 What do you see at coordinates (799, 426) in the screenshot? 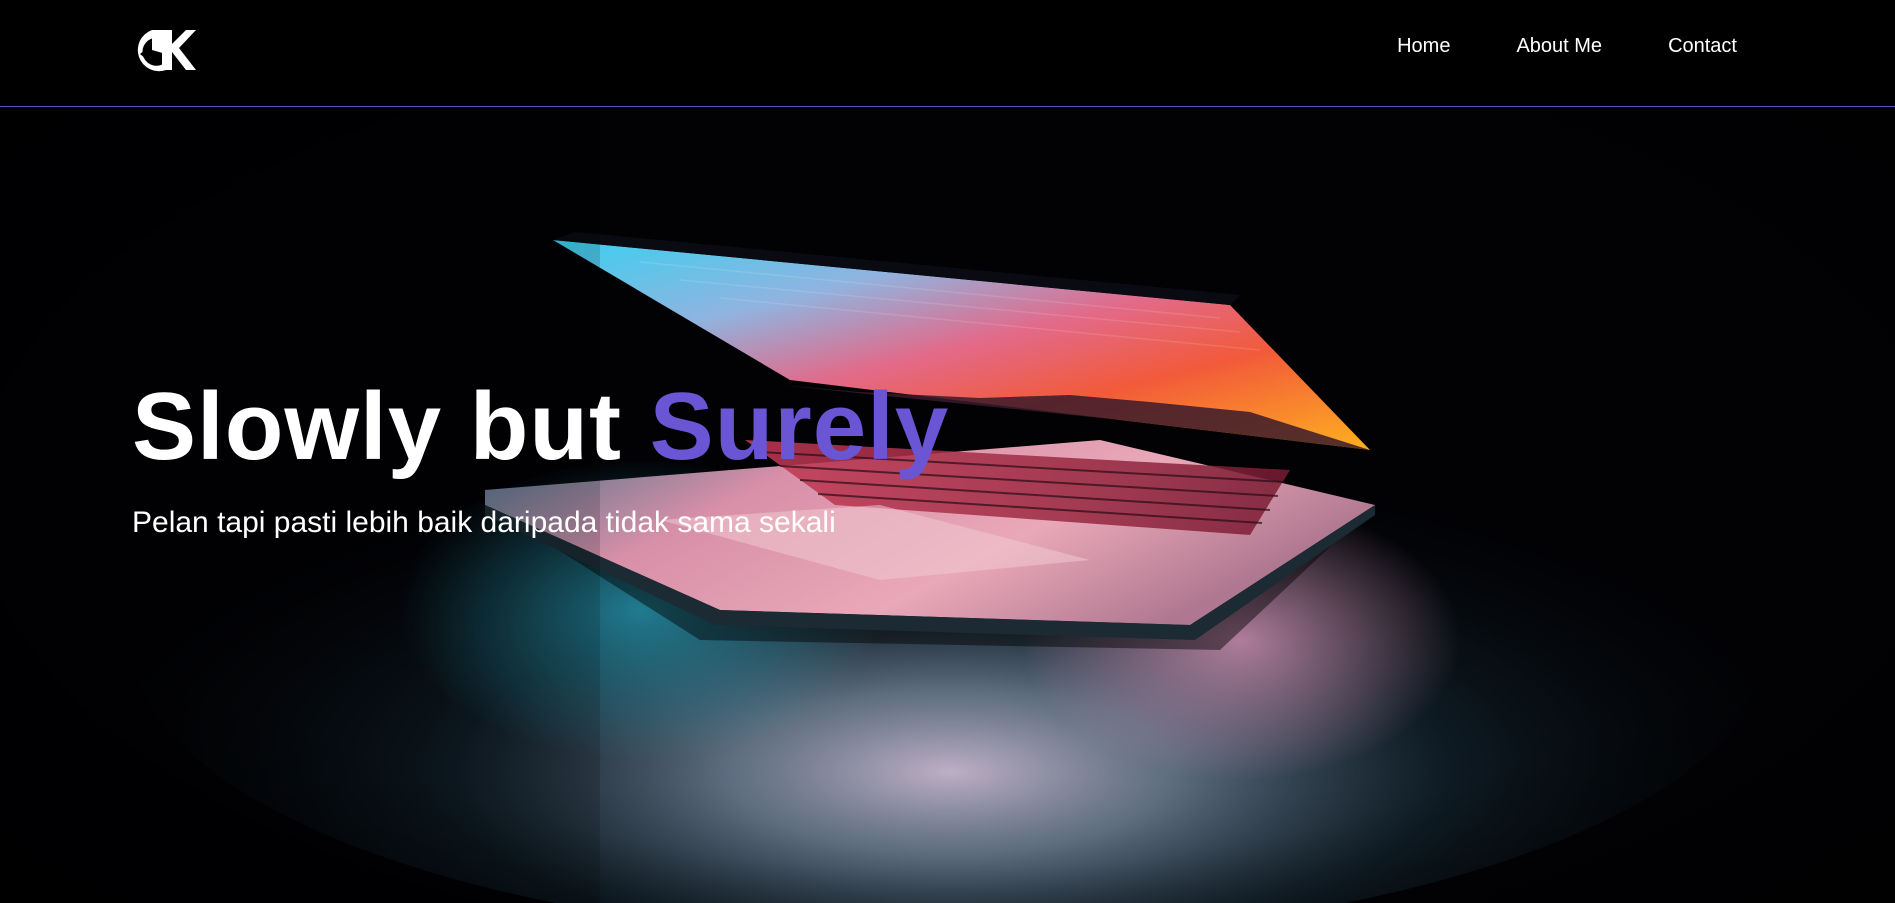
I see `hero-title-accent: Surely` at bounding box center [799, 426].